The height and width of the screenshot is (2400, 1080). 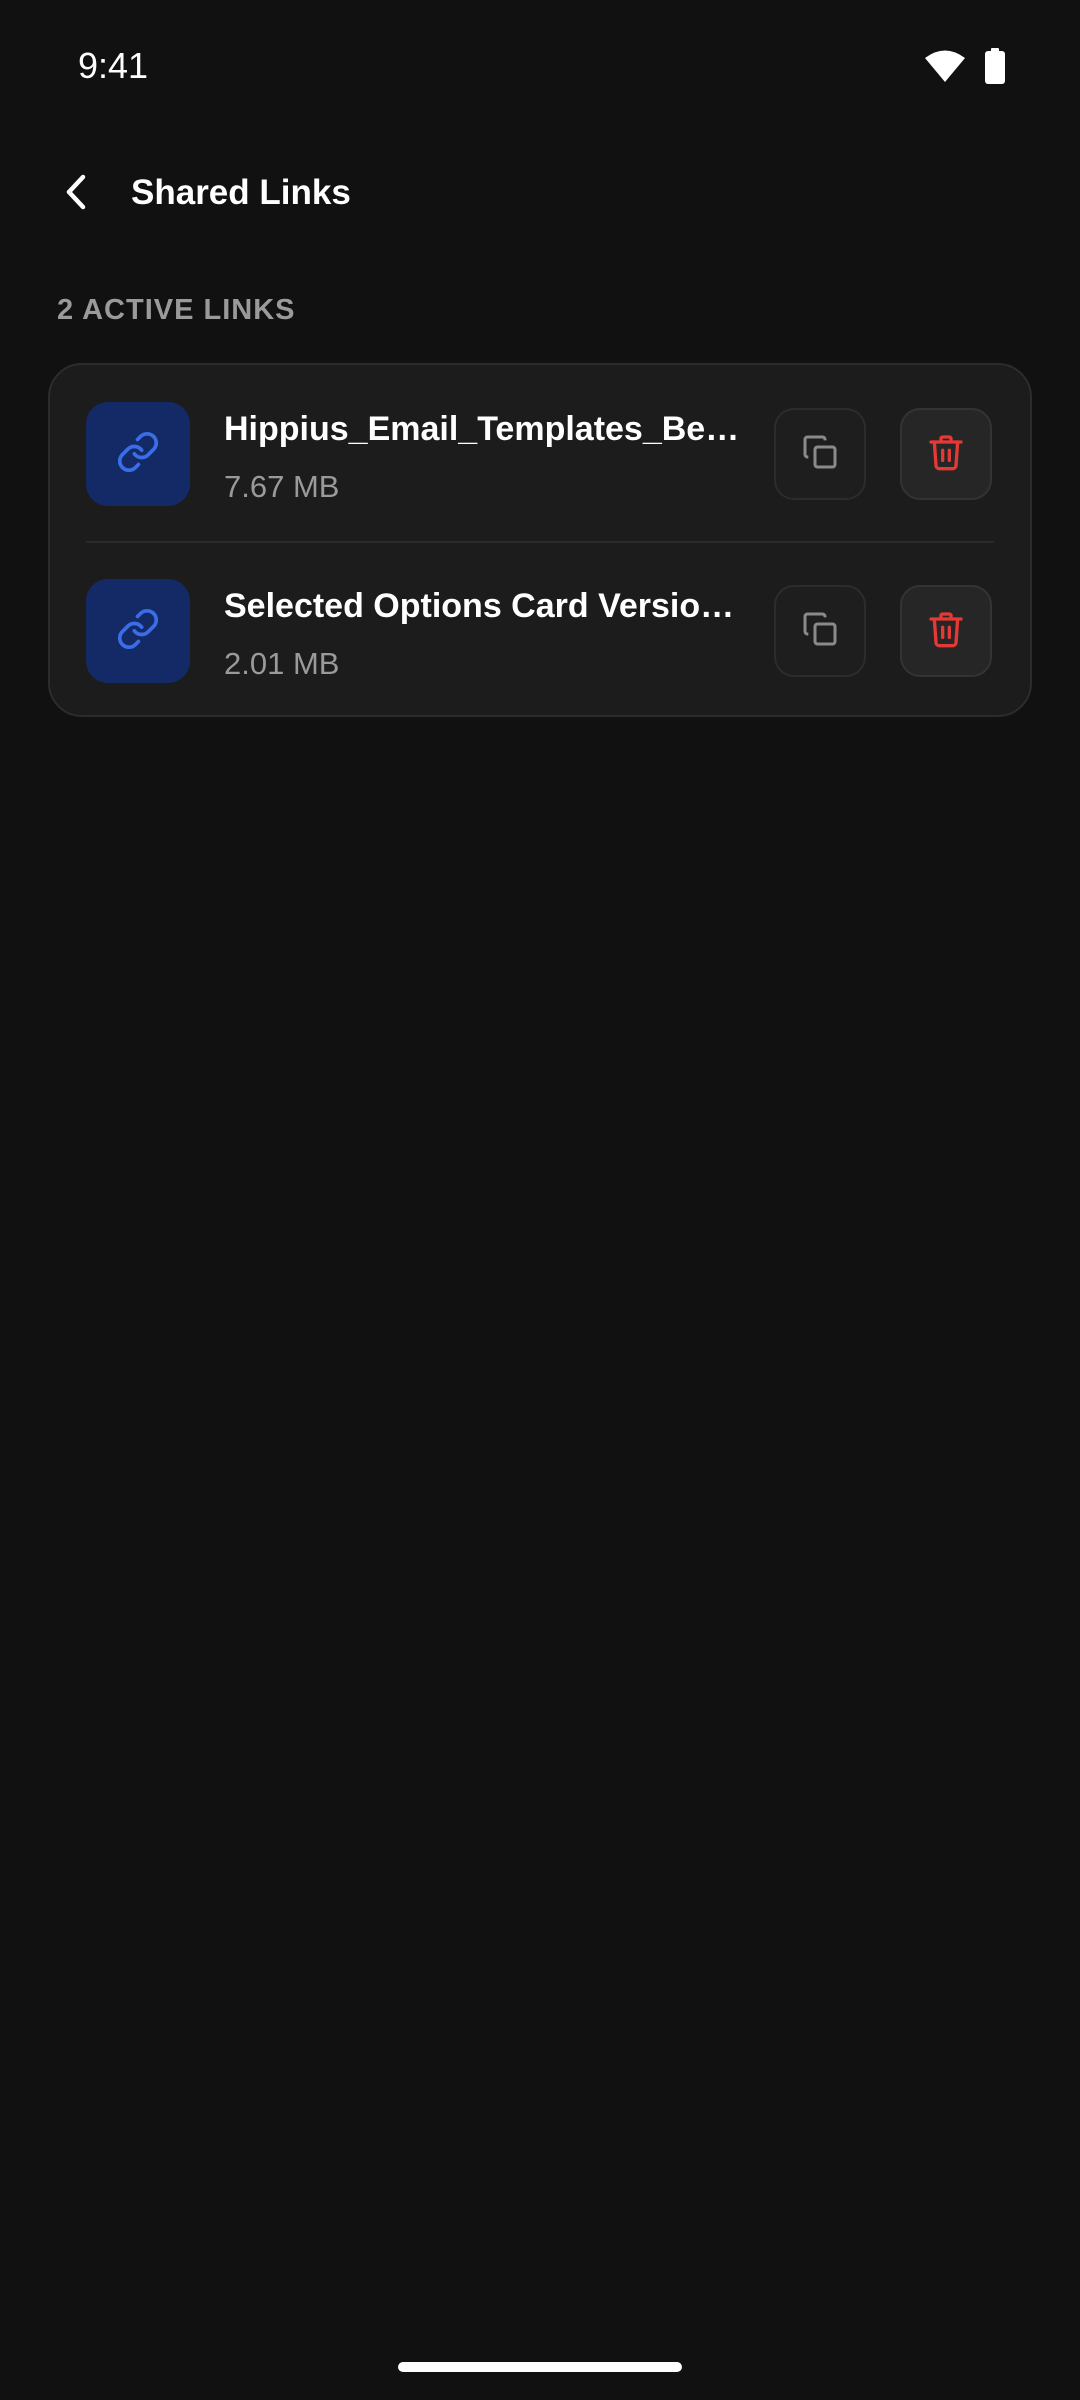 I want to click on status-icons, so click(x=965, y=68).